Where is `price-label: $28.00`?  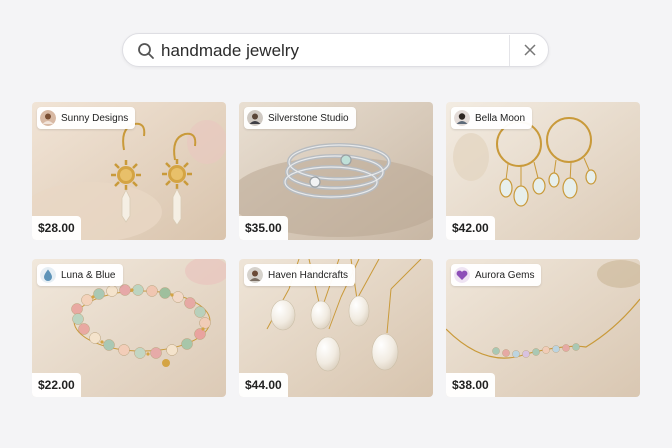 price-label: $28.00 is located at coordinates (56, 228).